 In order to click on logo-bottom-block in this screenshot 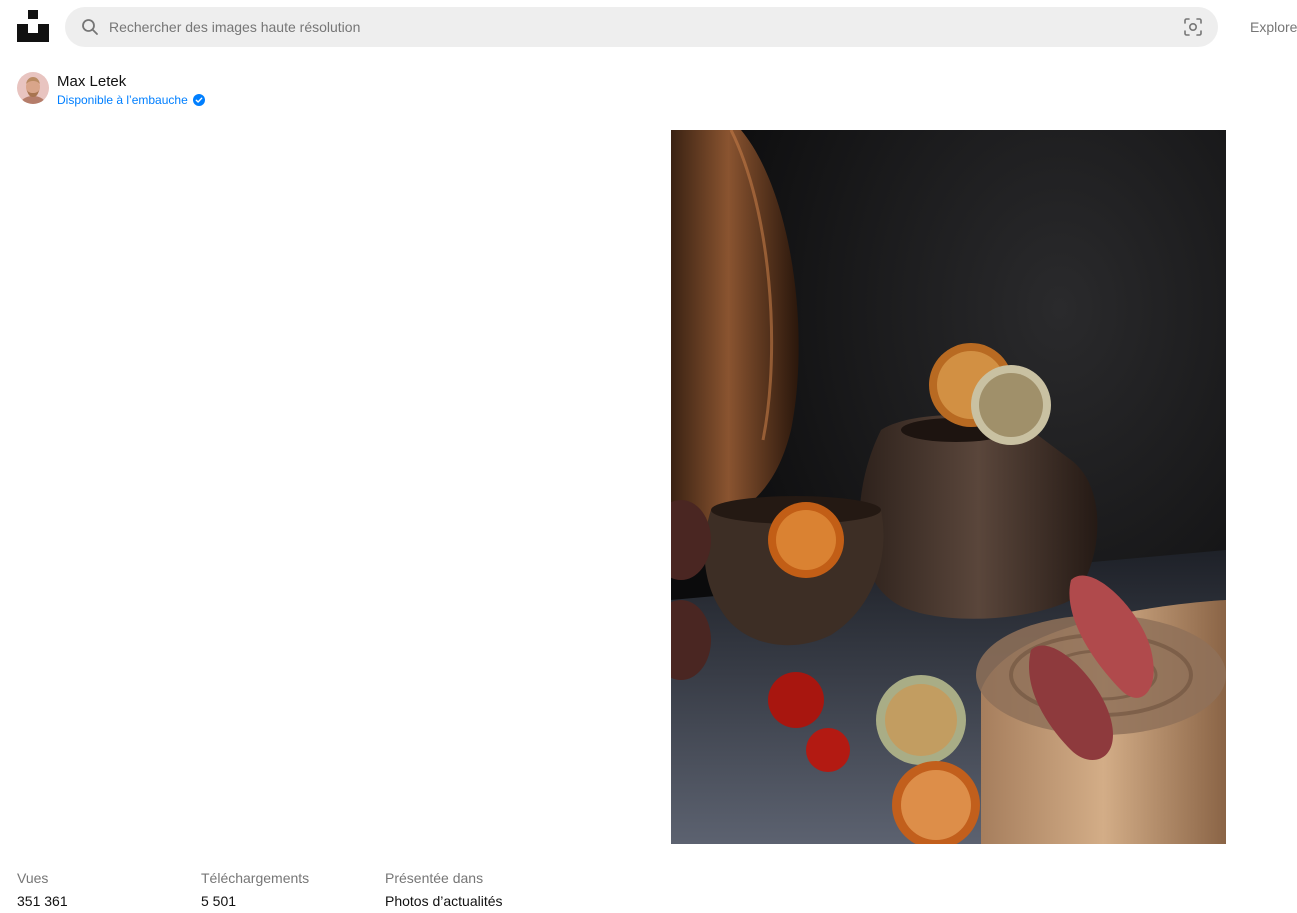, I will do `click(33, 33)`.